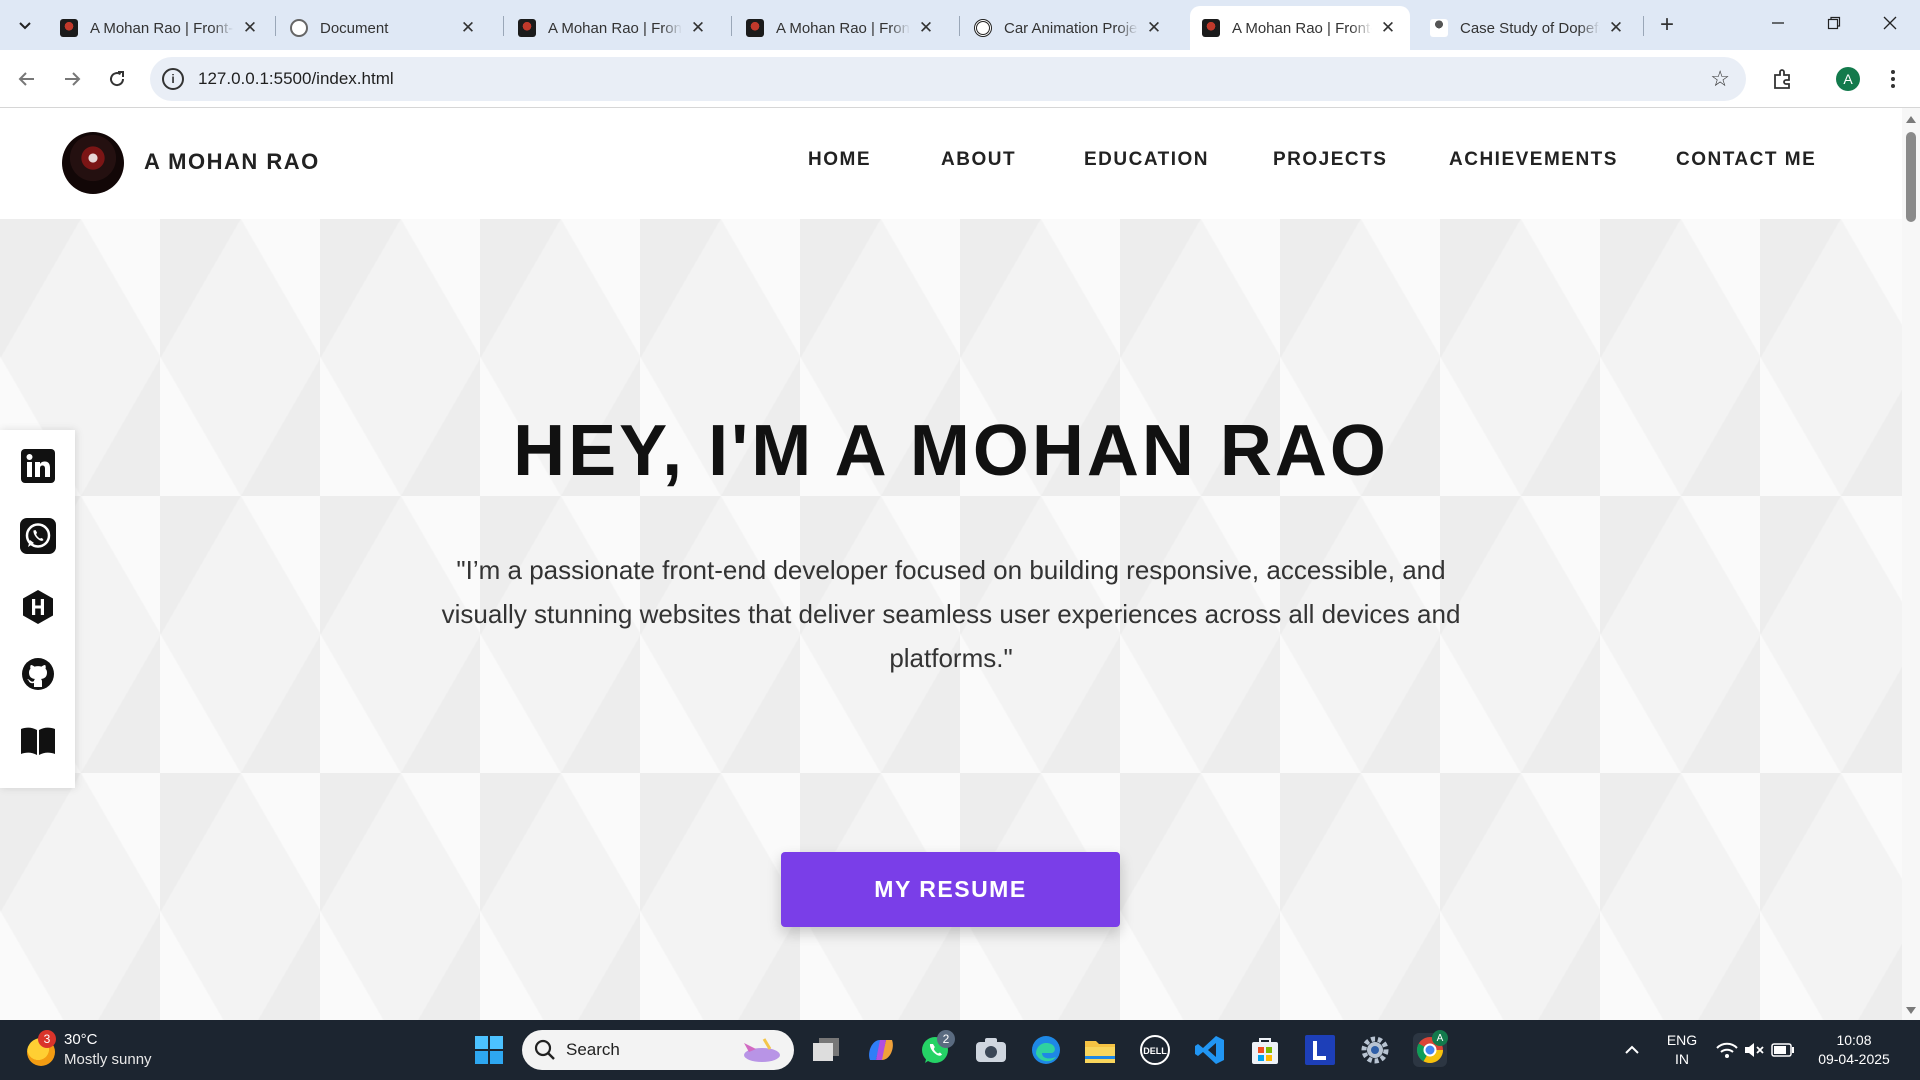 This screenshot has height=1080, width=1920. Describe the element at coordinates (1682, 1059) in the screenshot. I see `language-line2: IN` at that location.